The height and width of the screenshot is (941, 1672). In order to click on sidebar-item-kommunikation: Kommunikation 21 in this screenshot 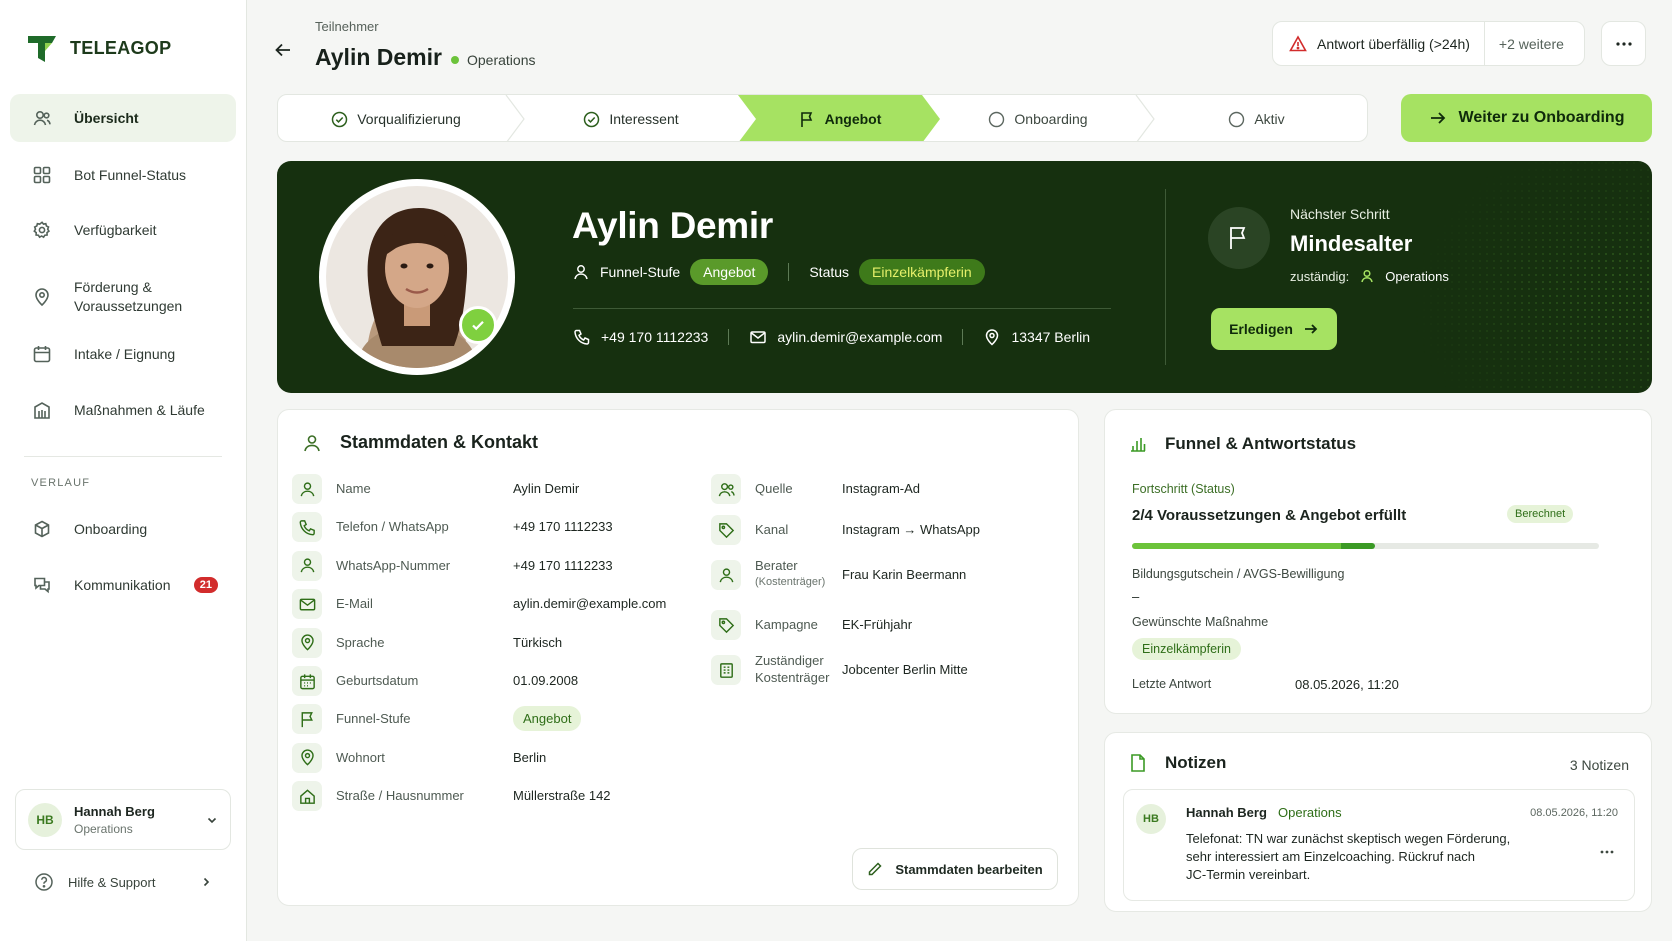, I will do `click(123, 585)`.